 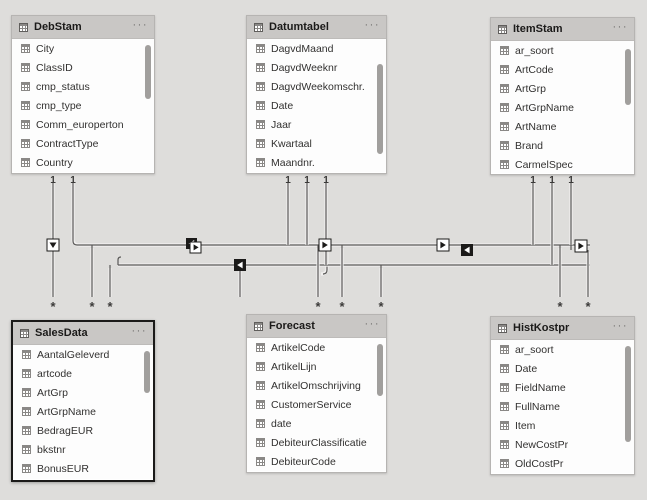 What do you see at coordinates (83, 86) in the screenshot?
I see `table-field: cmp_status` at bounding box center [83, 86].